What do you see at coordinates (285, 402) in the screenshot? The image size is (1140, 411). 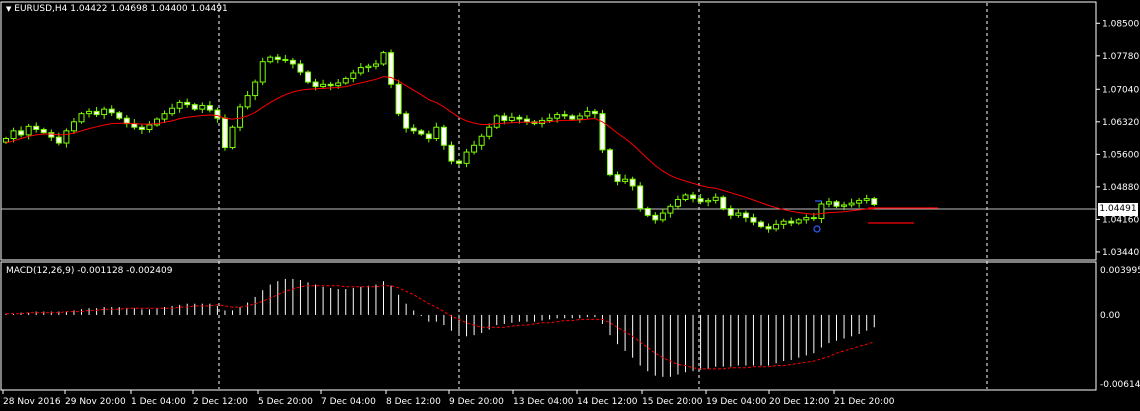 I see `time-tick-label: 5 Dec 20:00` at bounding box center [285, 402].